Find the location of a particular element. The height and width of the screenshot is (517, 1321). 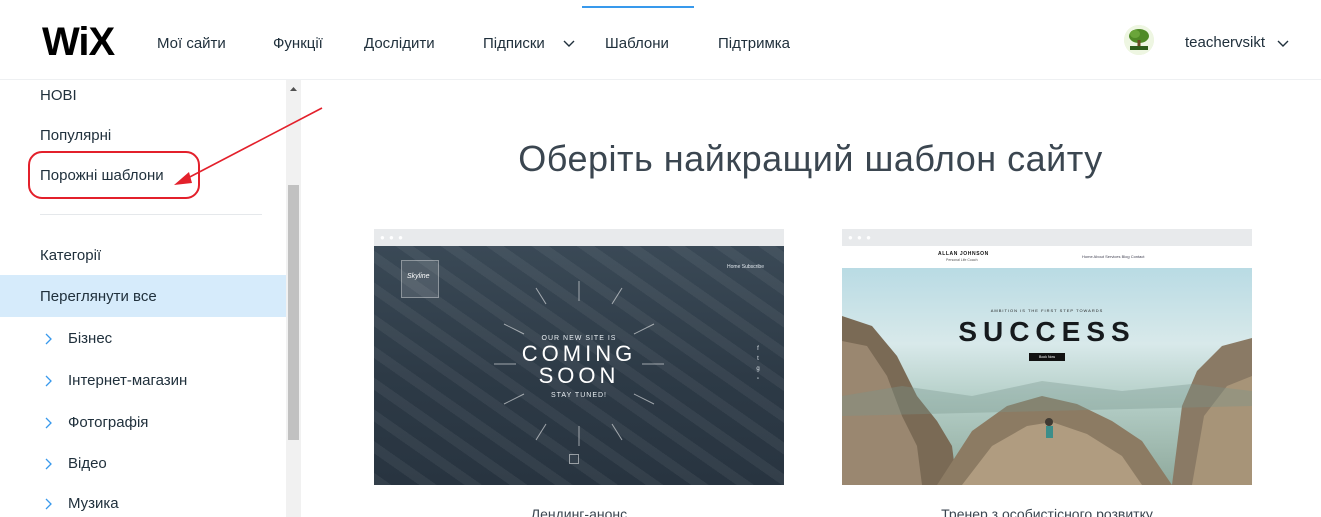

sidebar-item-new: НОВІ is located at coordinates (58, 95).